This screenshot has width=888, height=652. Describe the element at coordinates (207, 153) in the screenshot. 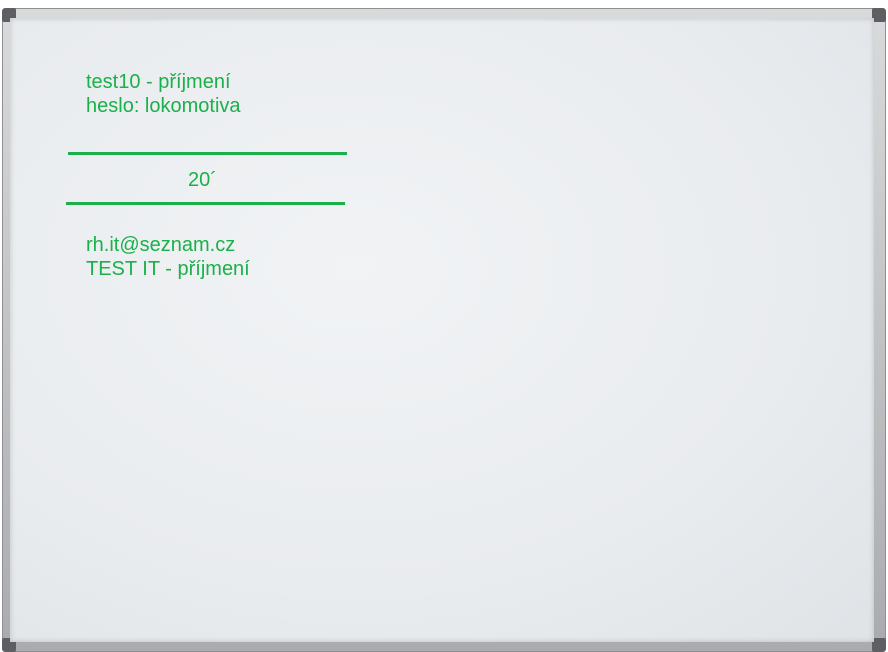

I see `top-divider` at that location.